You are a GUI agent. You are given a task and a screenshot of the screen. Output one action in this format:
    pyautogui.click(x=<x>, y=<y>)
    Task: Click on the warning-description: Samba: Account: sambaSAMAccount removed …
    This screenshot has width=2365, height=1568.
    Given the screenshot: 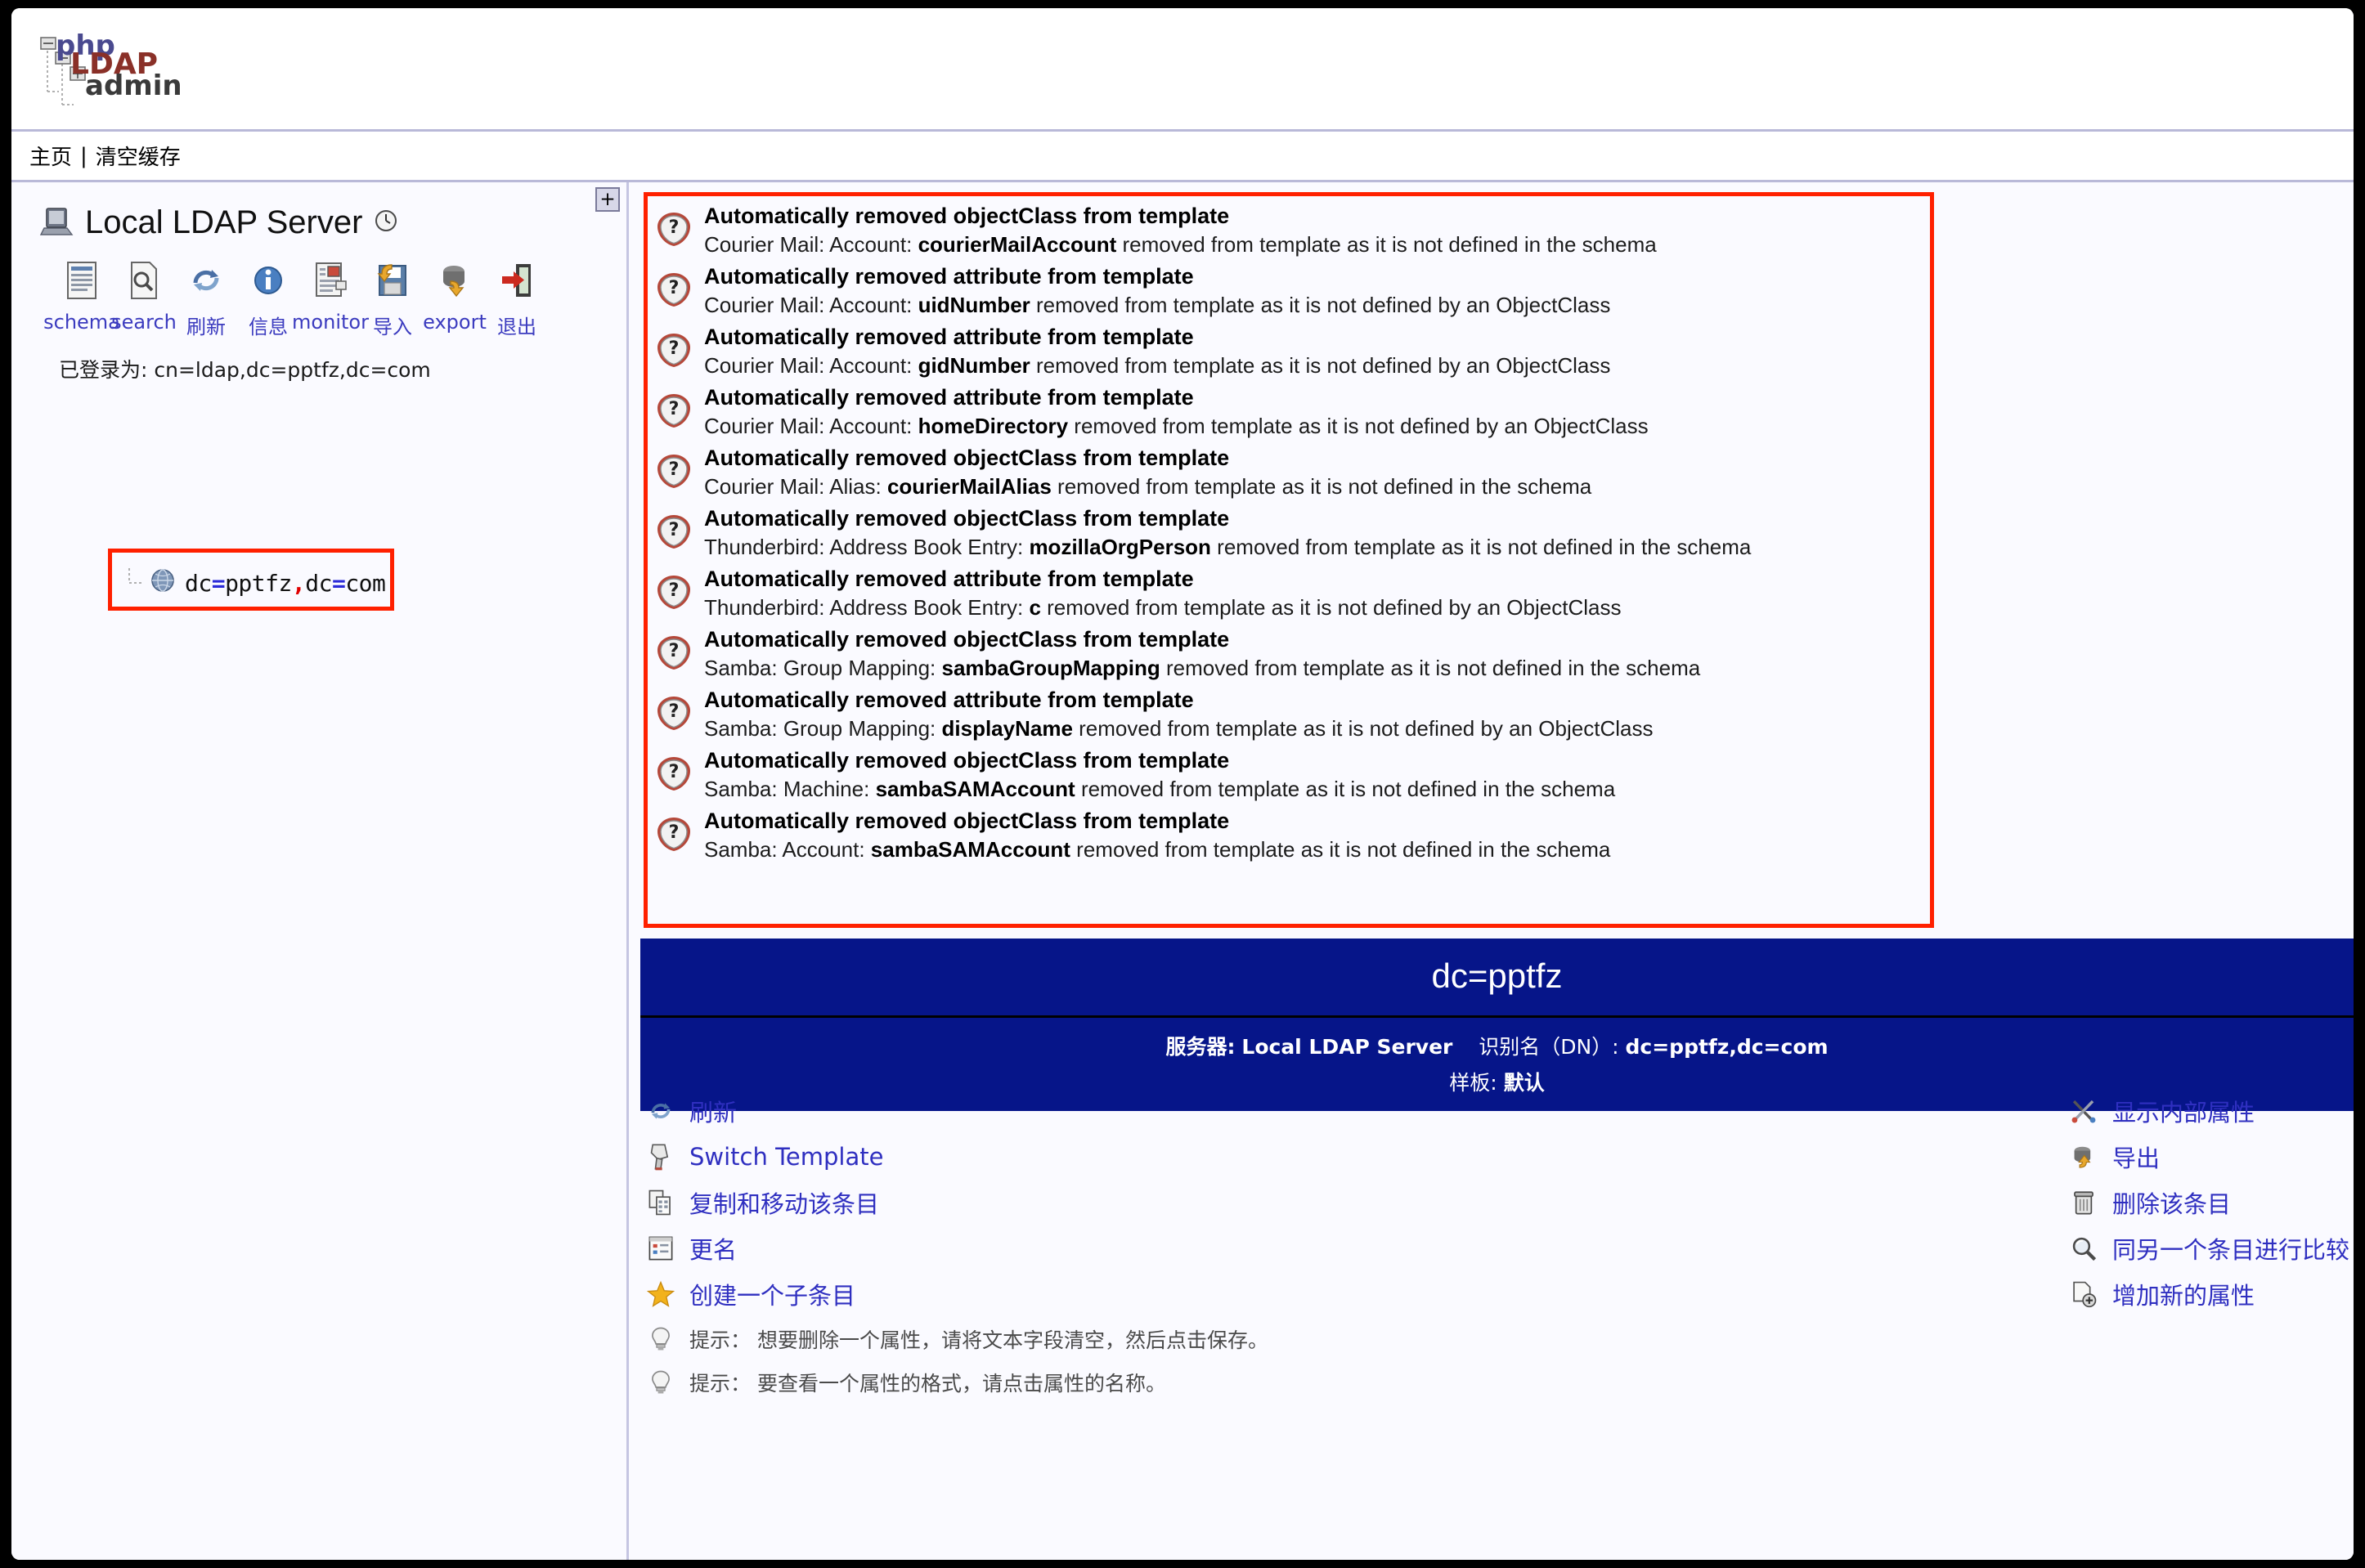 What is the action you would take?
    pyautogui.click(x=1529, y=849)
    